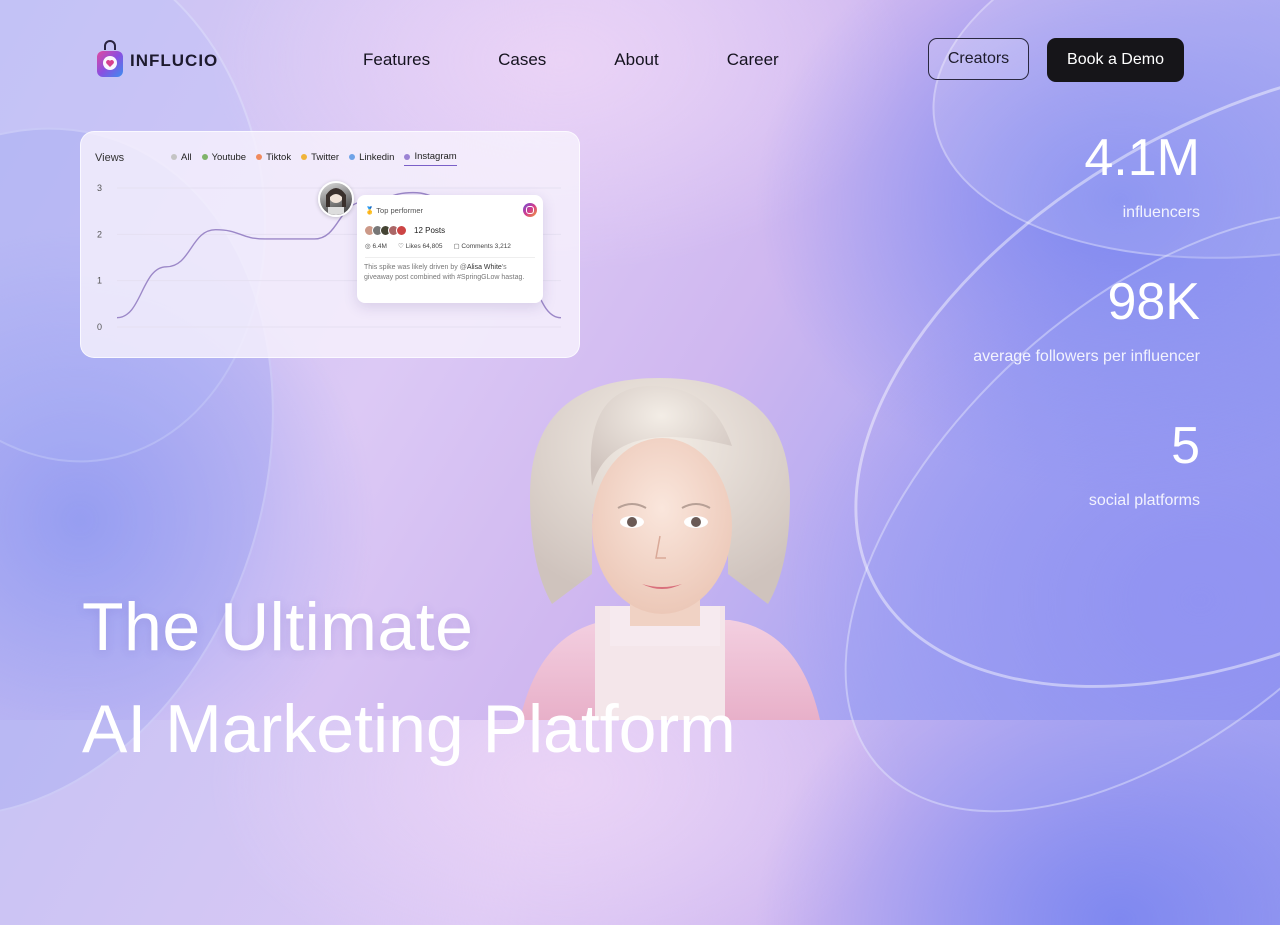  Describe the element at coordinates (1185, 446) in the screenshot. I see `stat-platforms-value: 5` at that location.